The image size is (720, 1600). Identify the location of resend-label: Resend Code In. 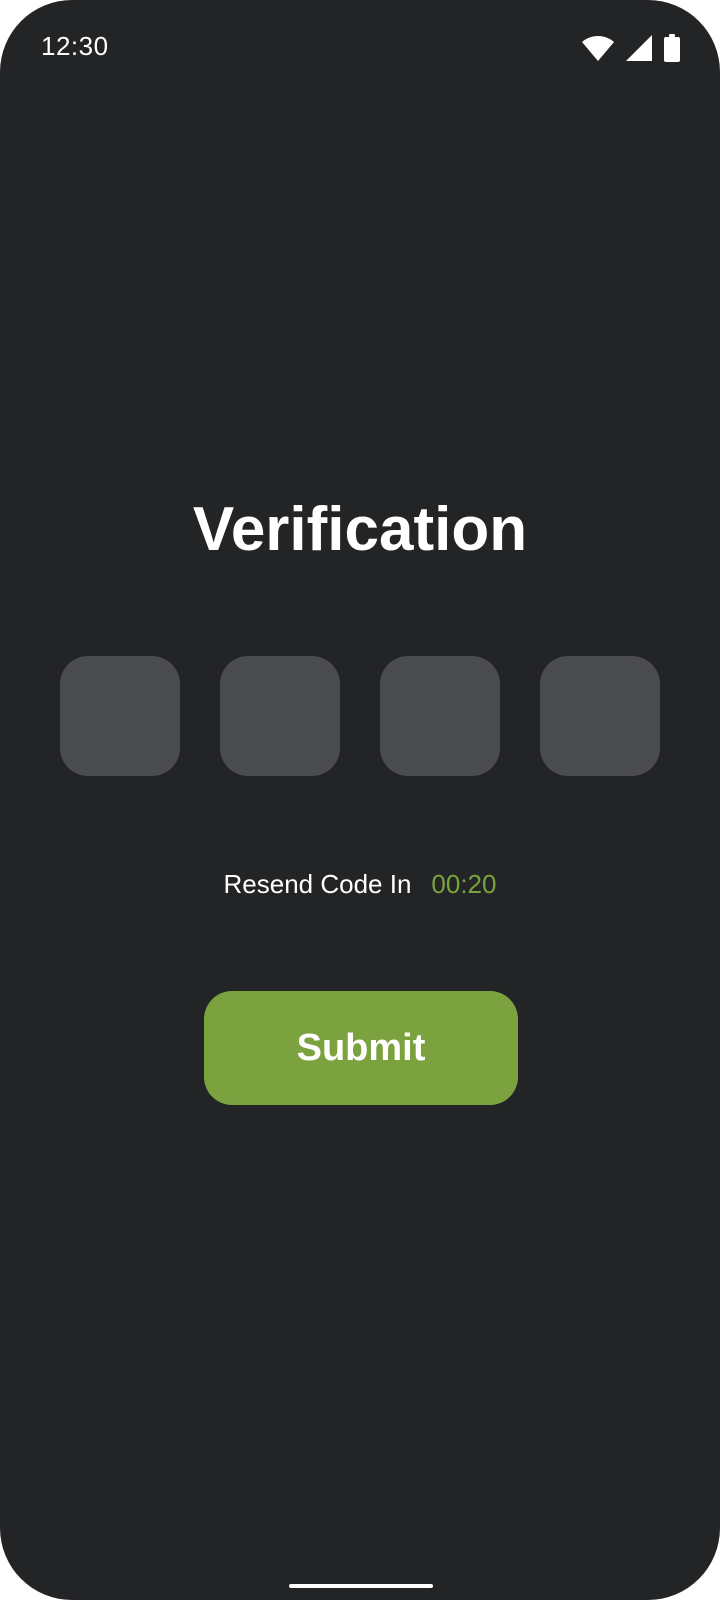
(317, 884).